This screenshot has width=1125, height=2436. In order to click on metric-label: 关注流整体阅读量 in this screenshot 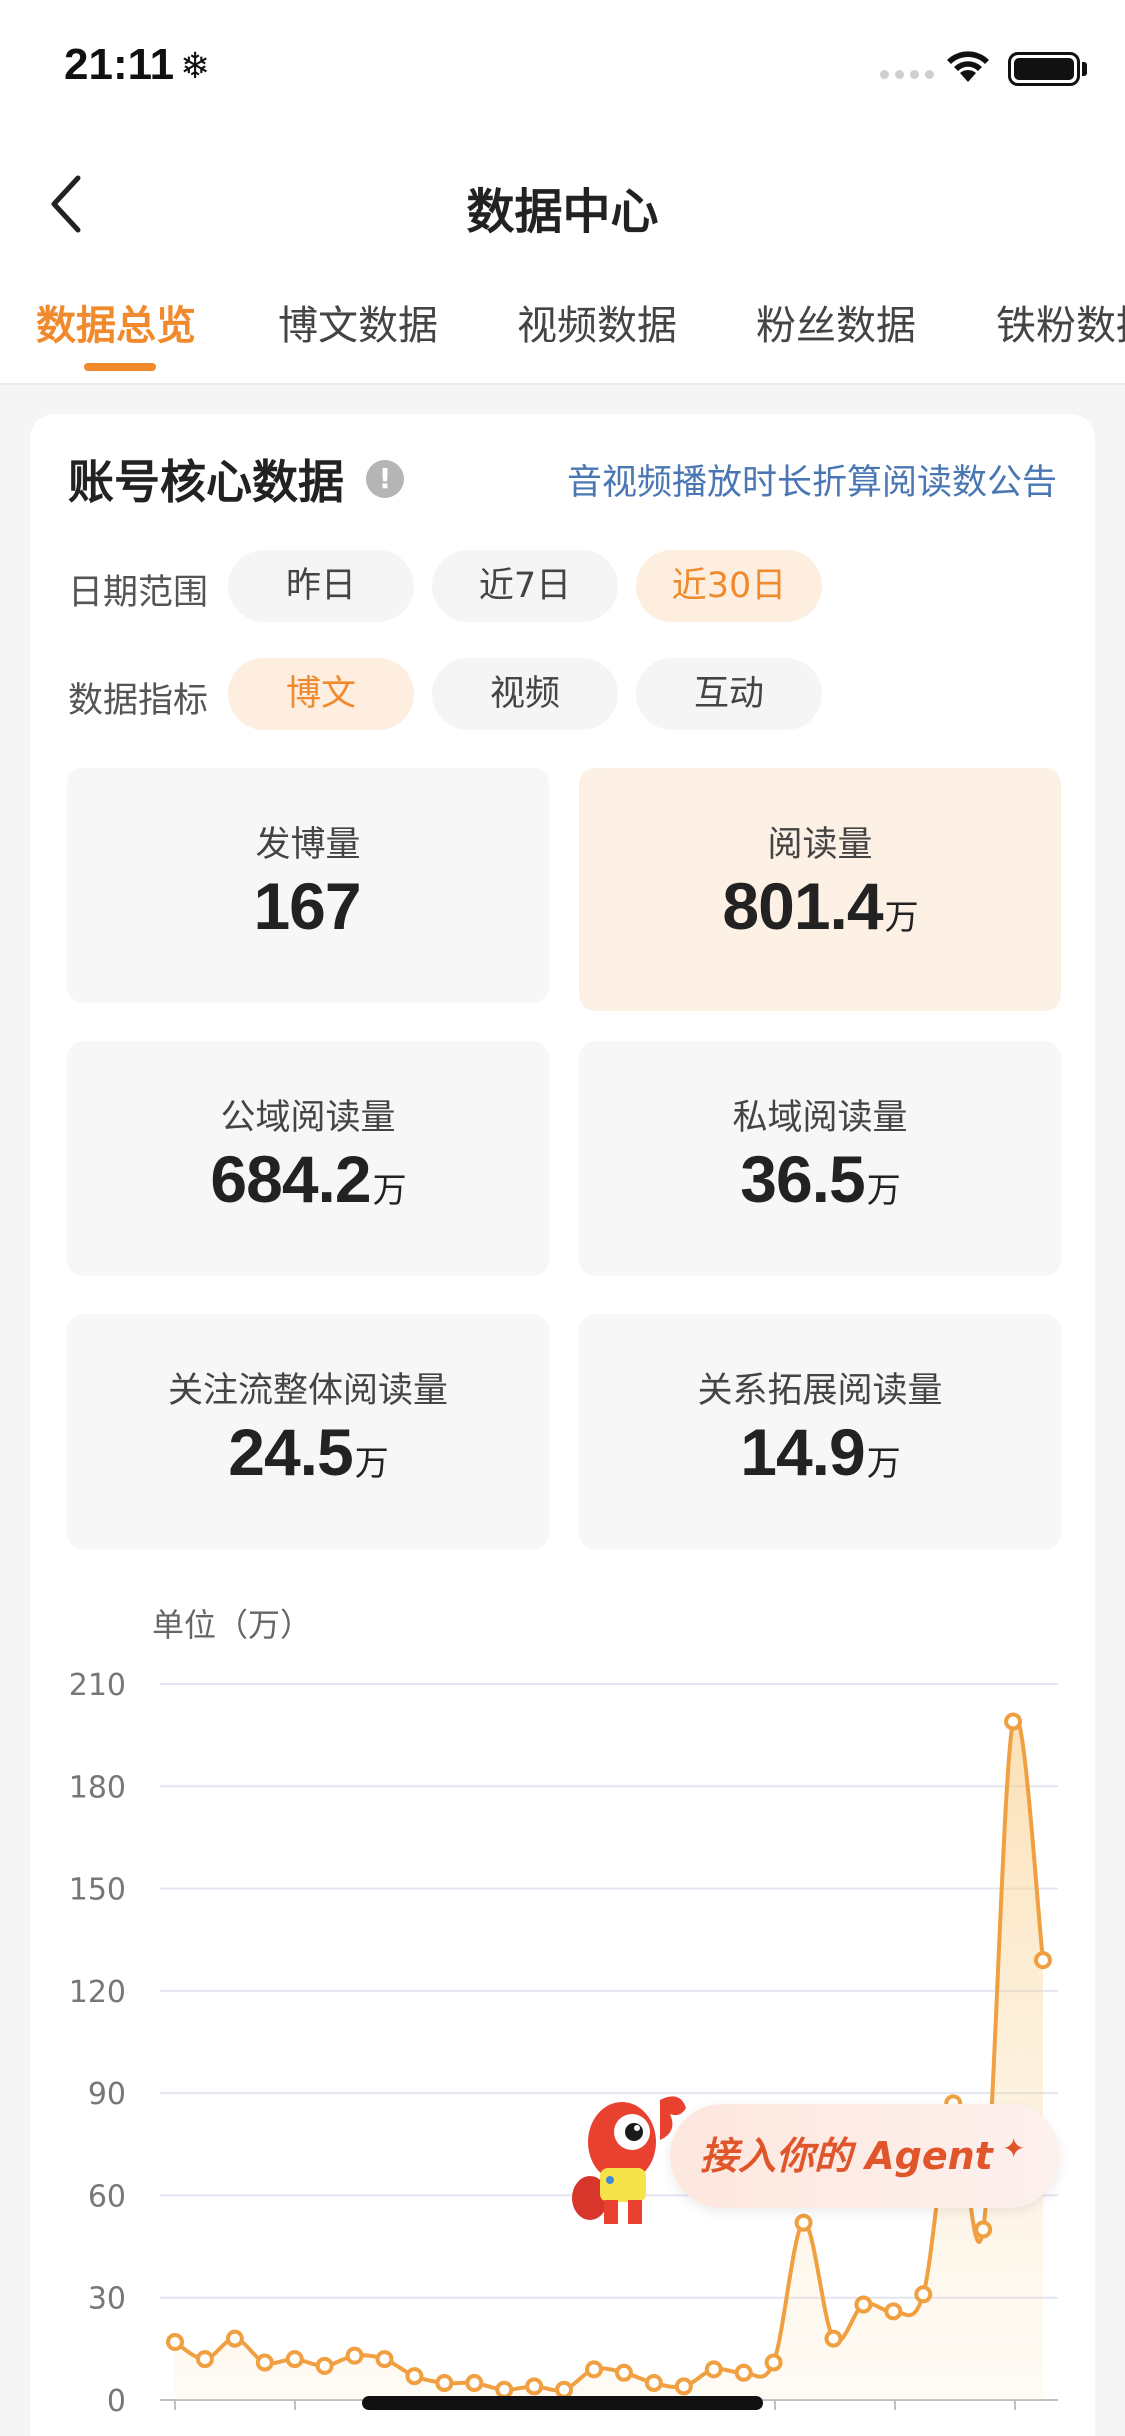, I will do `click(307, 1391)`.